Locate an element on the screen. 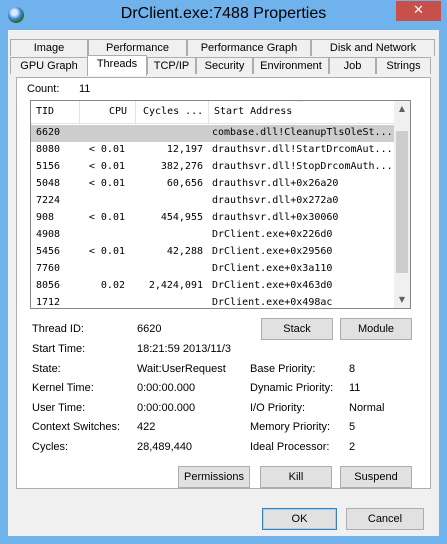 This screenshot has height=544, width=447. scrollbar-thumb is located at coordinates (402, 202).